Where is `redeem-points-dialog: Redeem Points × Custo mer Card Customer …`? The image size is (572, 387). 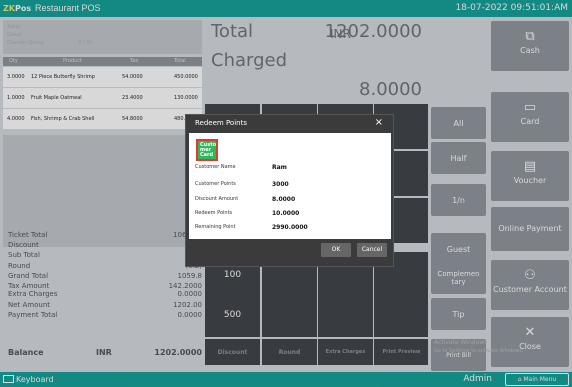 redeem-points-dialog: Redeem Points × Custo mer Card Customer … is located at coordinates (289, 190).